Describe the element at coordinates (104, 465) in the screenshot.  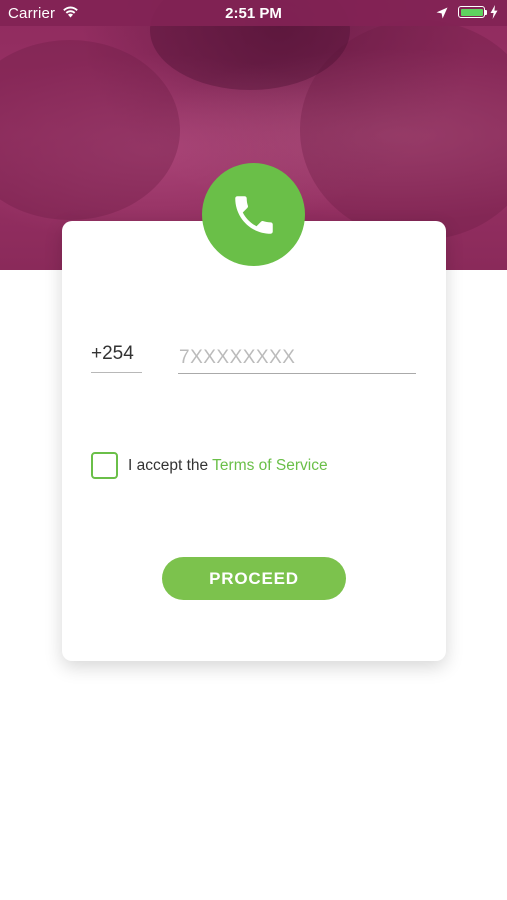
I see `terms-checkbox` at that location.